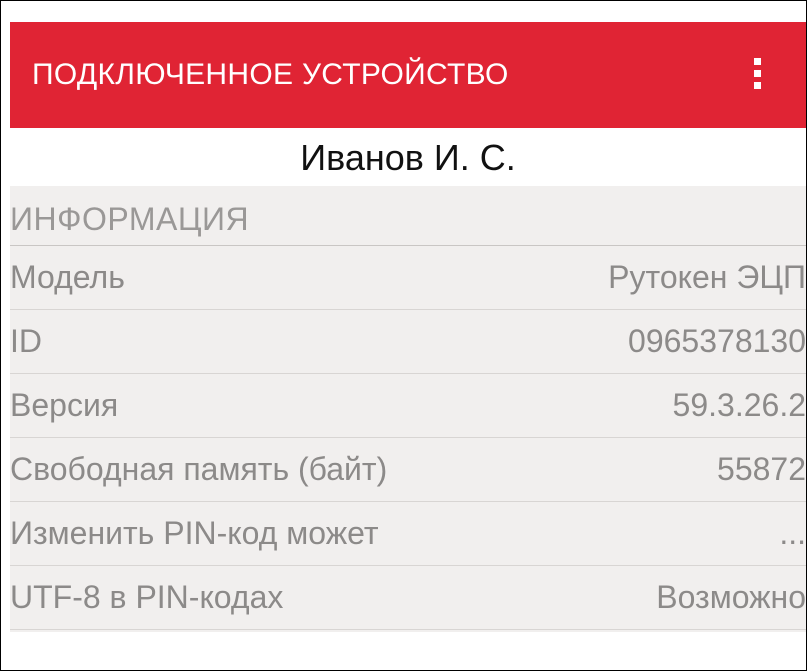 The width and height of the screenshot is (807, 671). I want to click on row-label: Изменить PIN-код может, so click(194, 533).